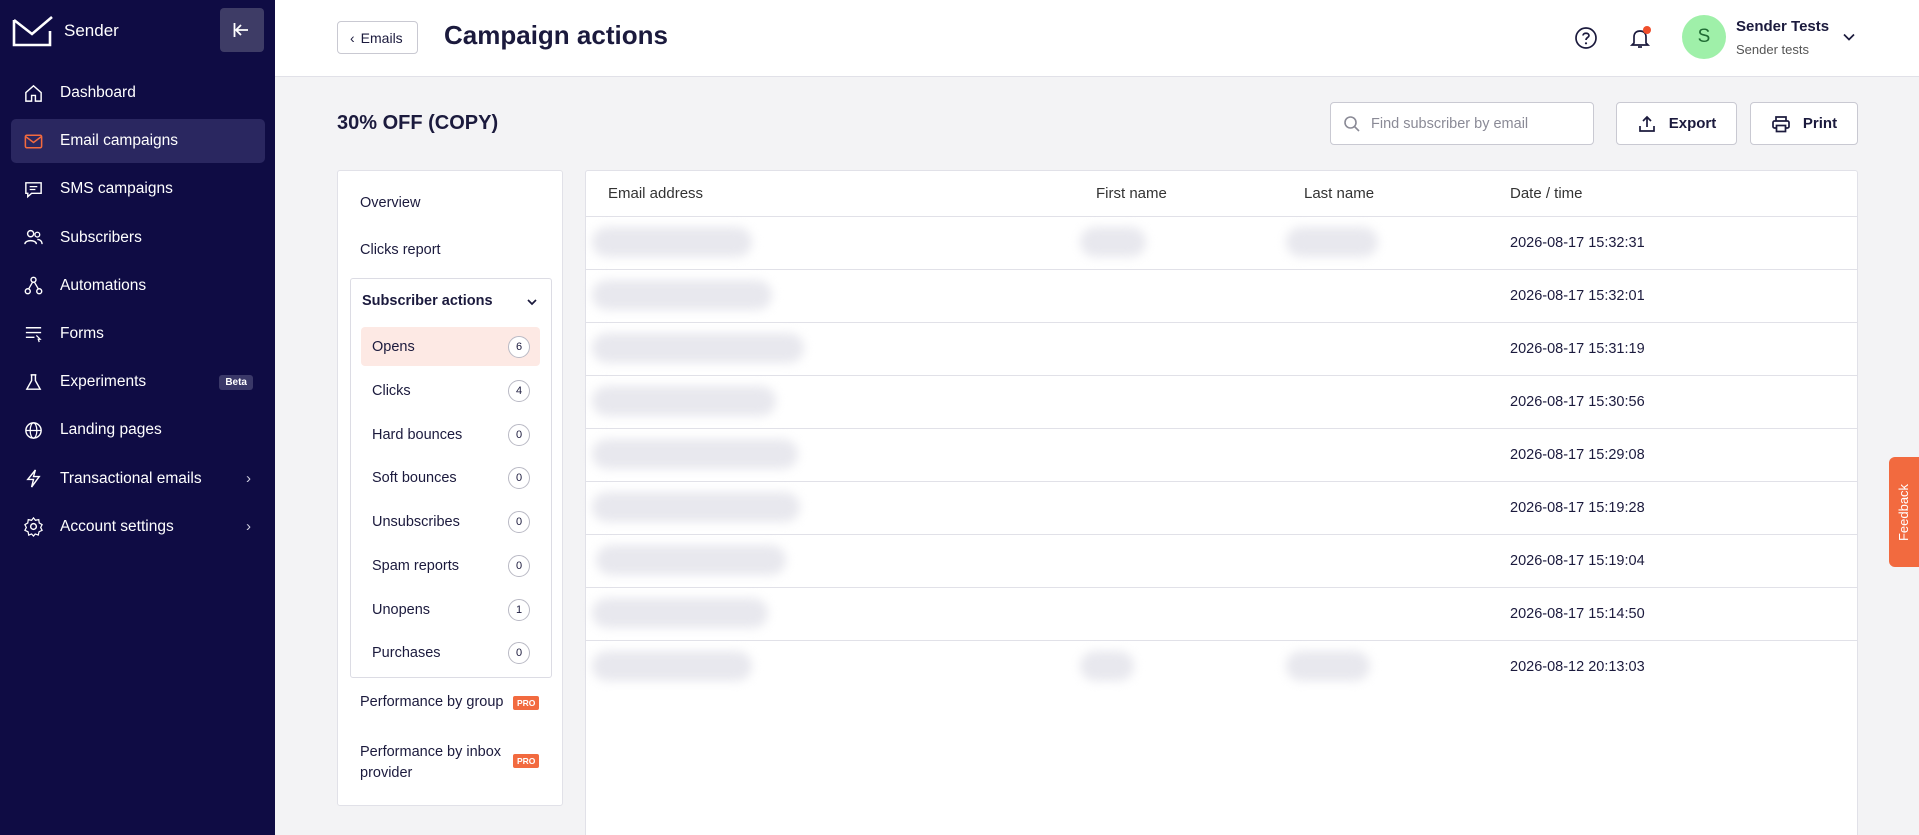 The image size is (1919, 835). I want to click on action-label: Hard bounces, so click(417, 434).